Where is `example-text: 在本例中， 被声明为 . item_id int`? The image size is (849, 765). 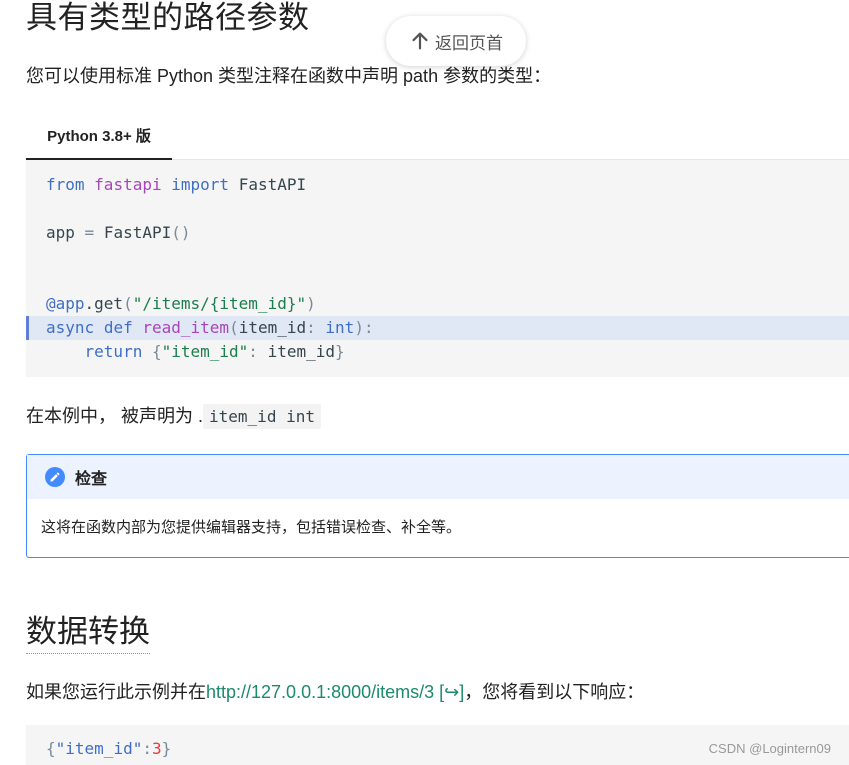 example-text: 在本例中， 被声明为 . item_id int is located at coordinates (173, 415).